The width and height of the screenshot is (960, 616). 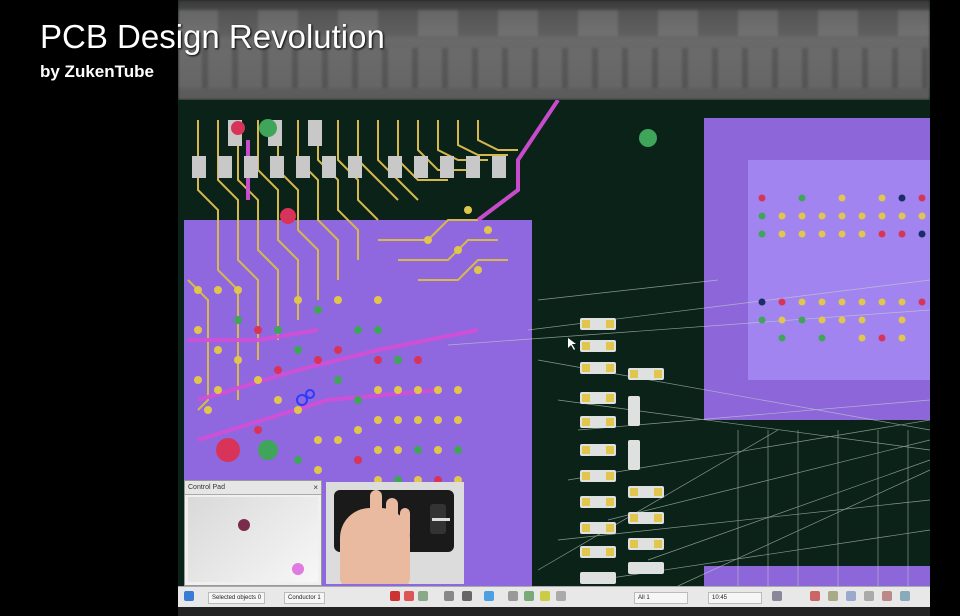 I want to click on right-copper-inner, so click(x=839, y=270).